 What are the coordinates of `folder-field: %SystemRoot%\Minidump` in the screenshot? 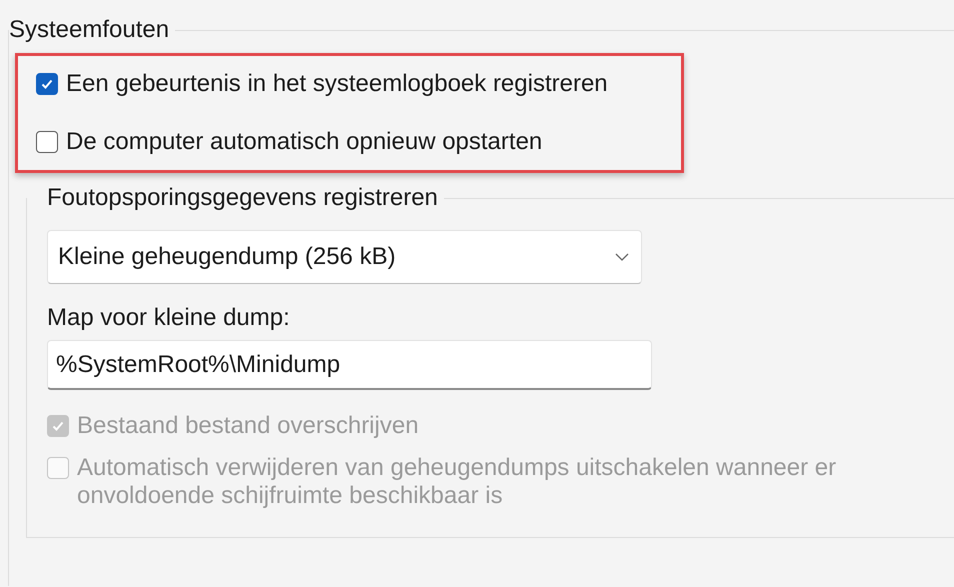 It's located at (349, 365).